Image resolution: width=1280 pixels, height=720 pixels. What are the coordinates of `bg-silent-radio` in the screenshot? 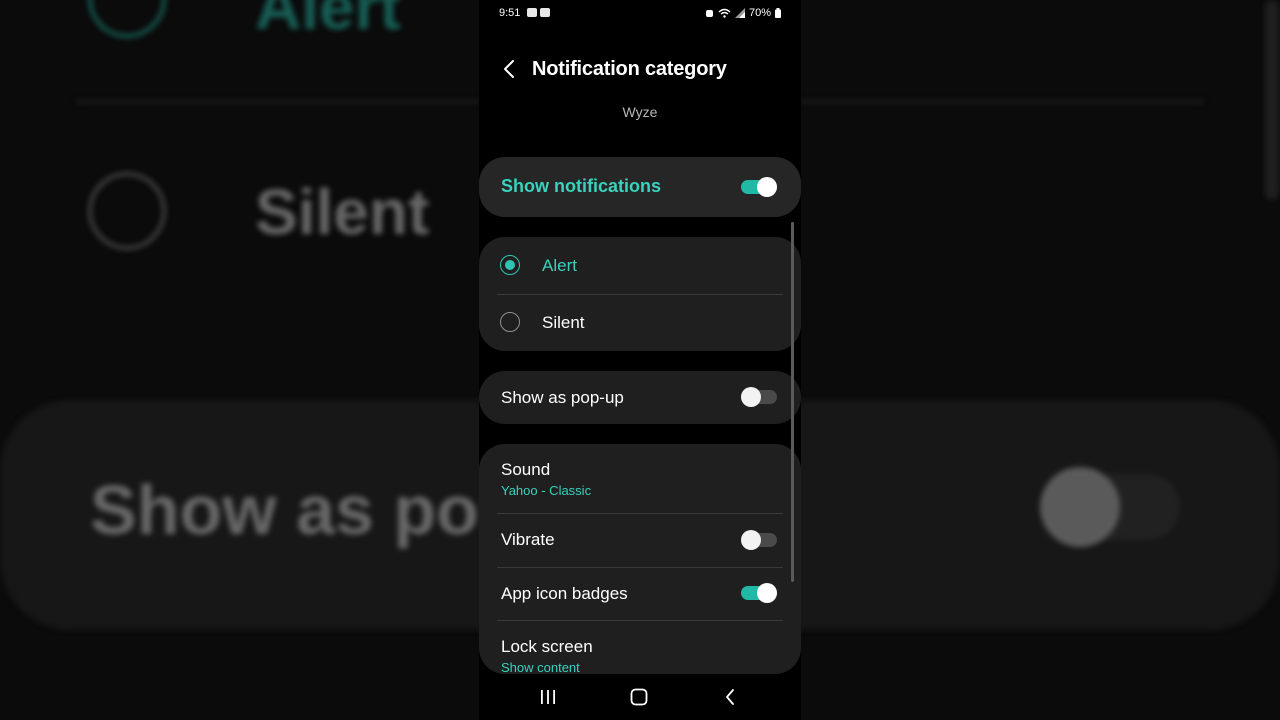 It's located at (127, 211).